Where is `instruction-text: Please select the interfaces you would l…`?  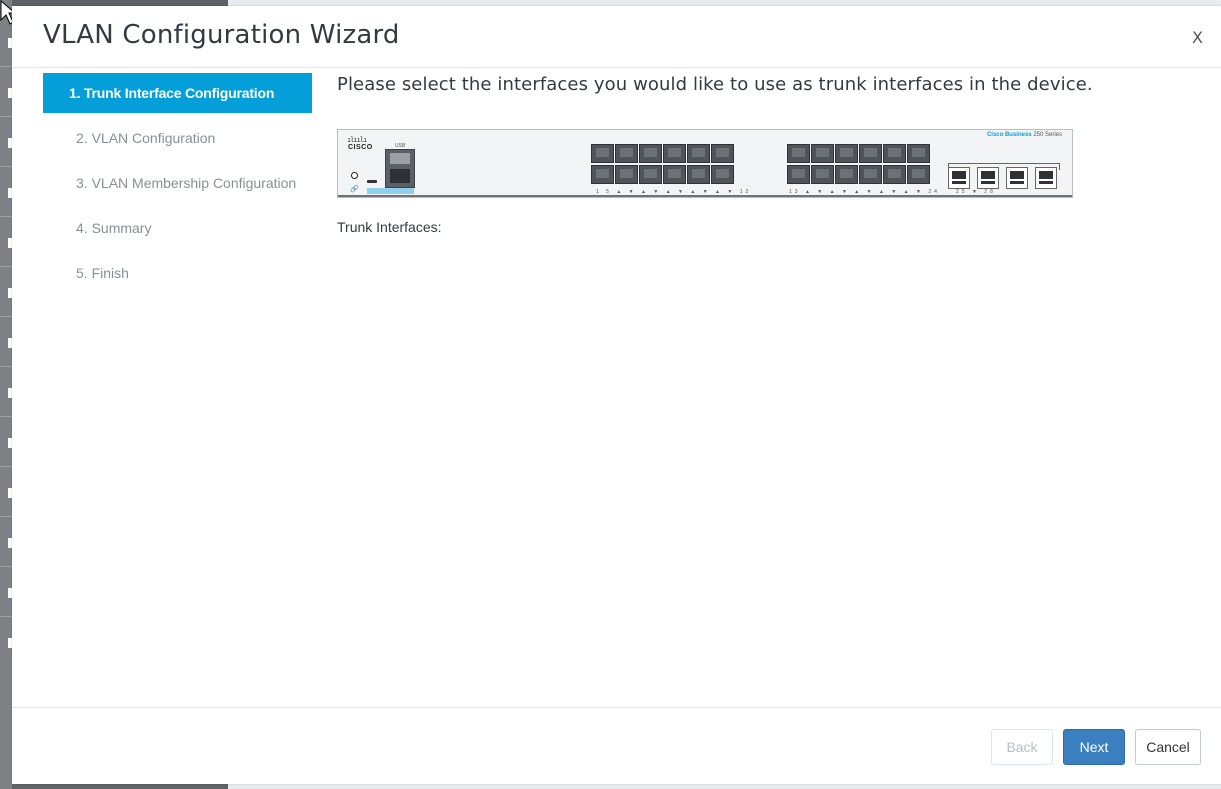
instruction-text: Please select the interfaces you would l… is located at coordinates (715, 84).